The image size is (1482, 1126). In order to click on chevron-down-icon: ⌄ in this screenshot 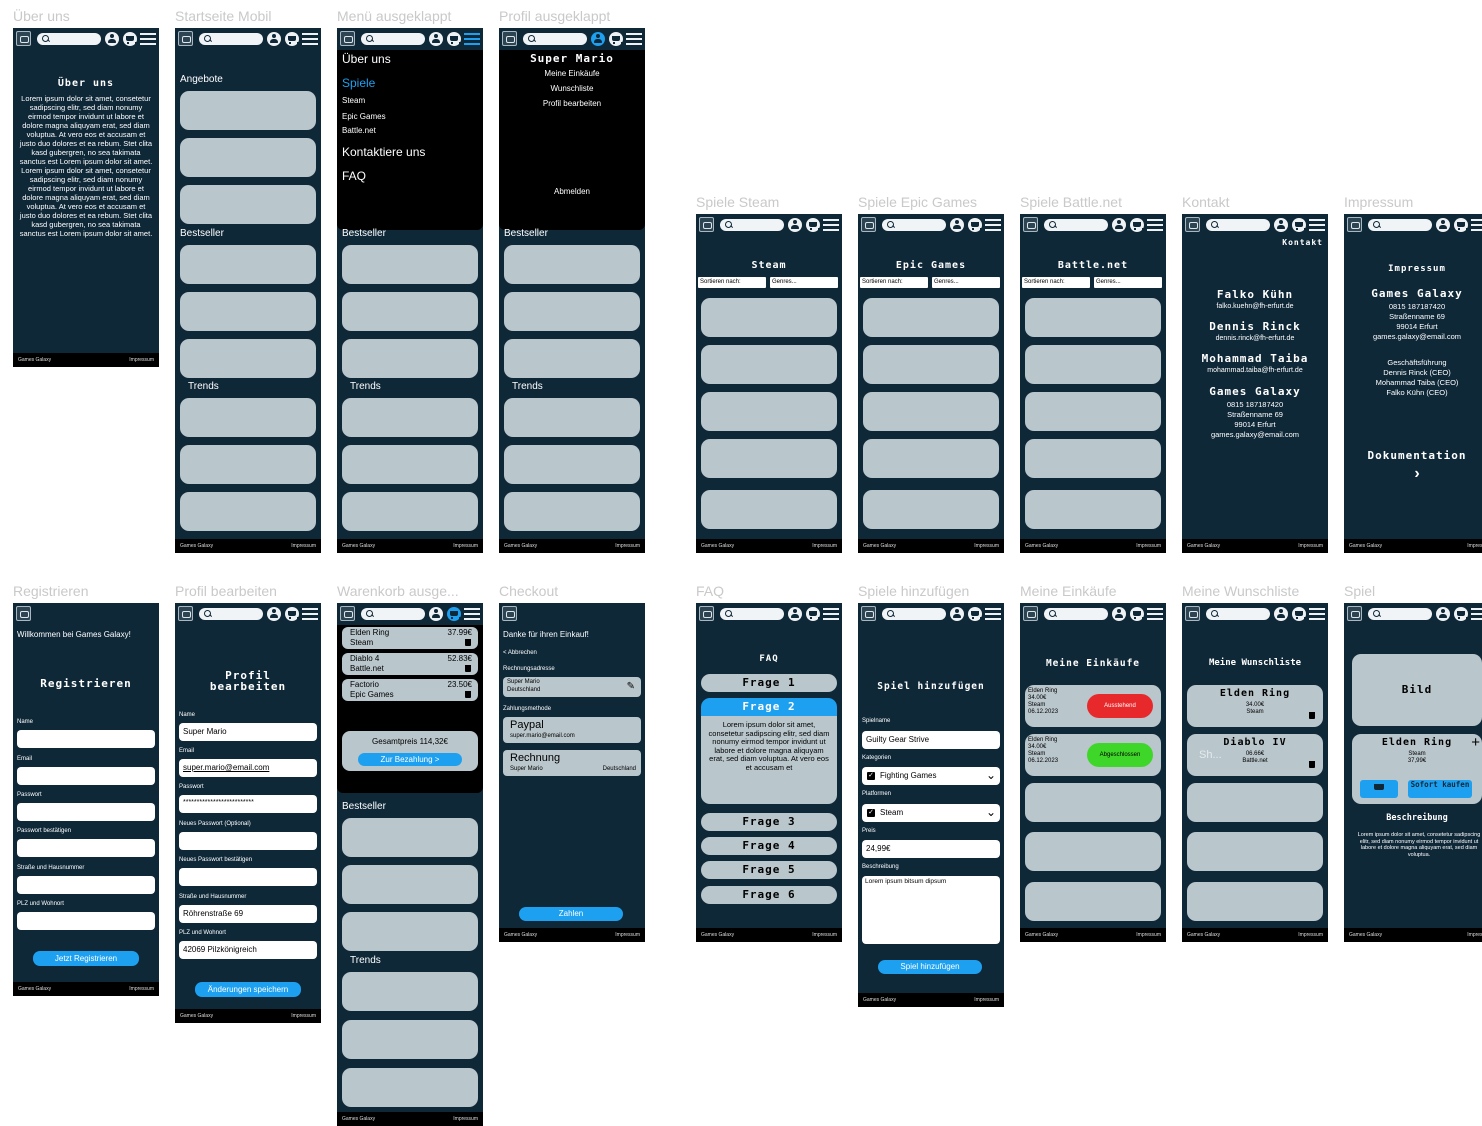, I will do `click(991, 775)`.